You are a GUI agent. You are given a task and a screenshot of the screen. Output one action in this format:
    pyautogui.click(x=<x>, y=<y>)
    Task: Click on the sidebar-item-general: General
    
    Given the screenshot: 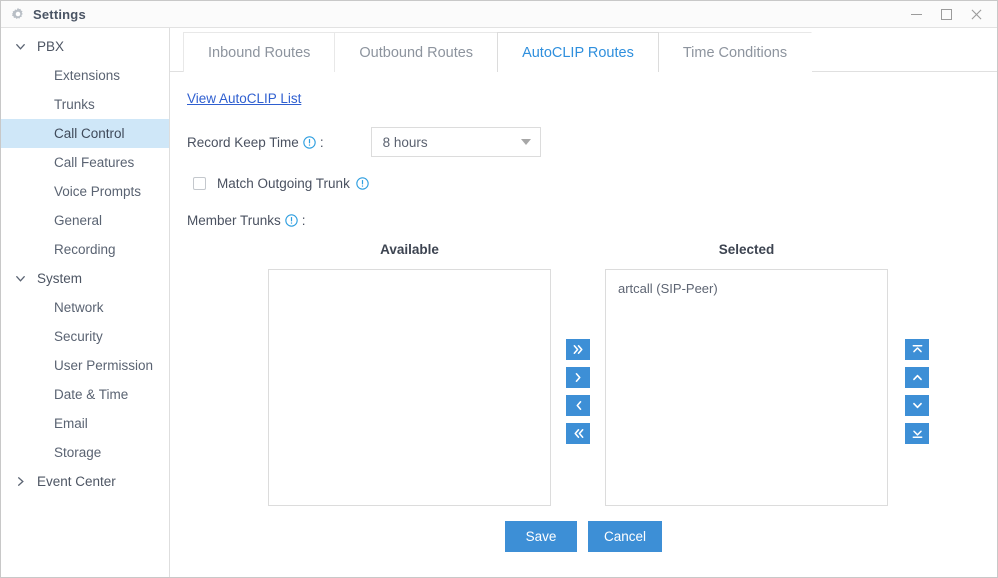 What is the action you would take?
    pyautogui.click(x=85, y=220)
    